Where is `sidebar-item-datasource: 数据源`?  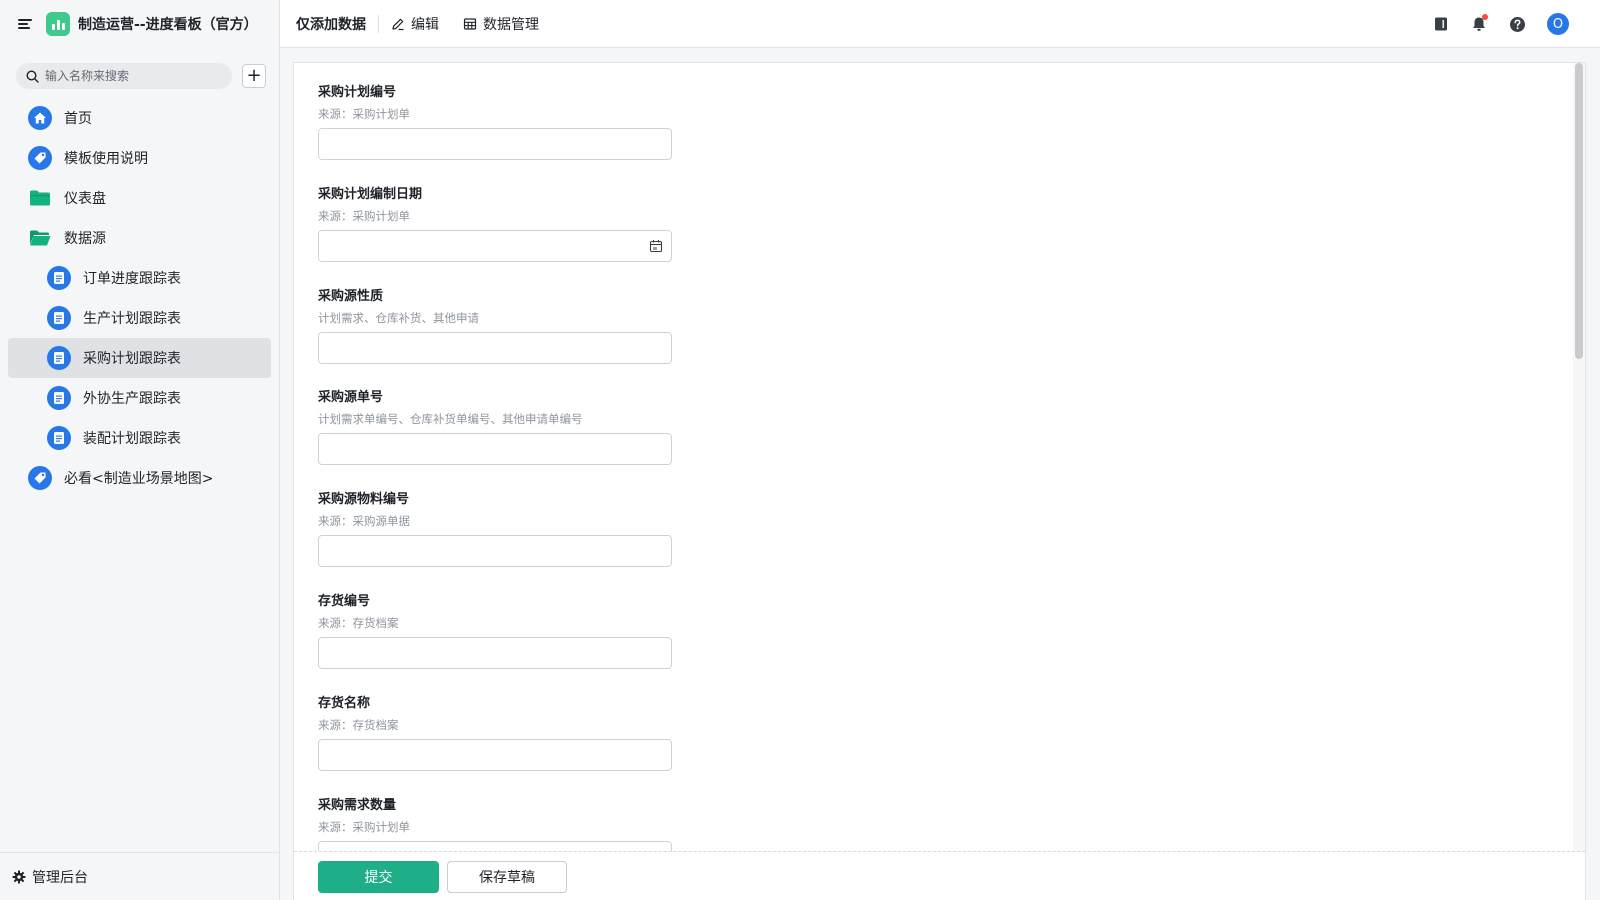 sidebar-item-datasource: 数据源 is located at coordinates (139, 238).